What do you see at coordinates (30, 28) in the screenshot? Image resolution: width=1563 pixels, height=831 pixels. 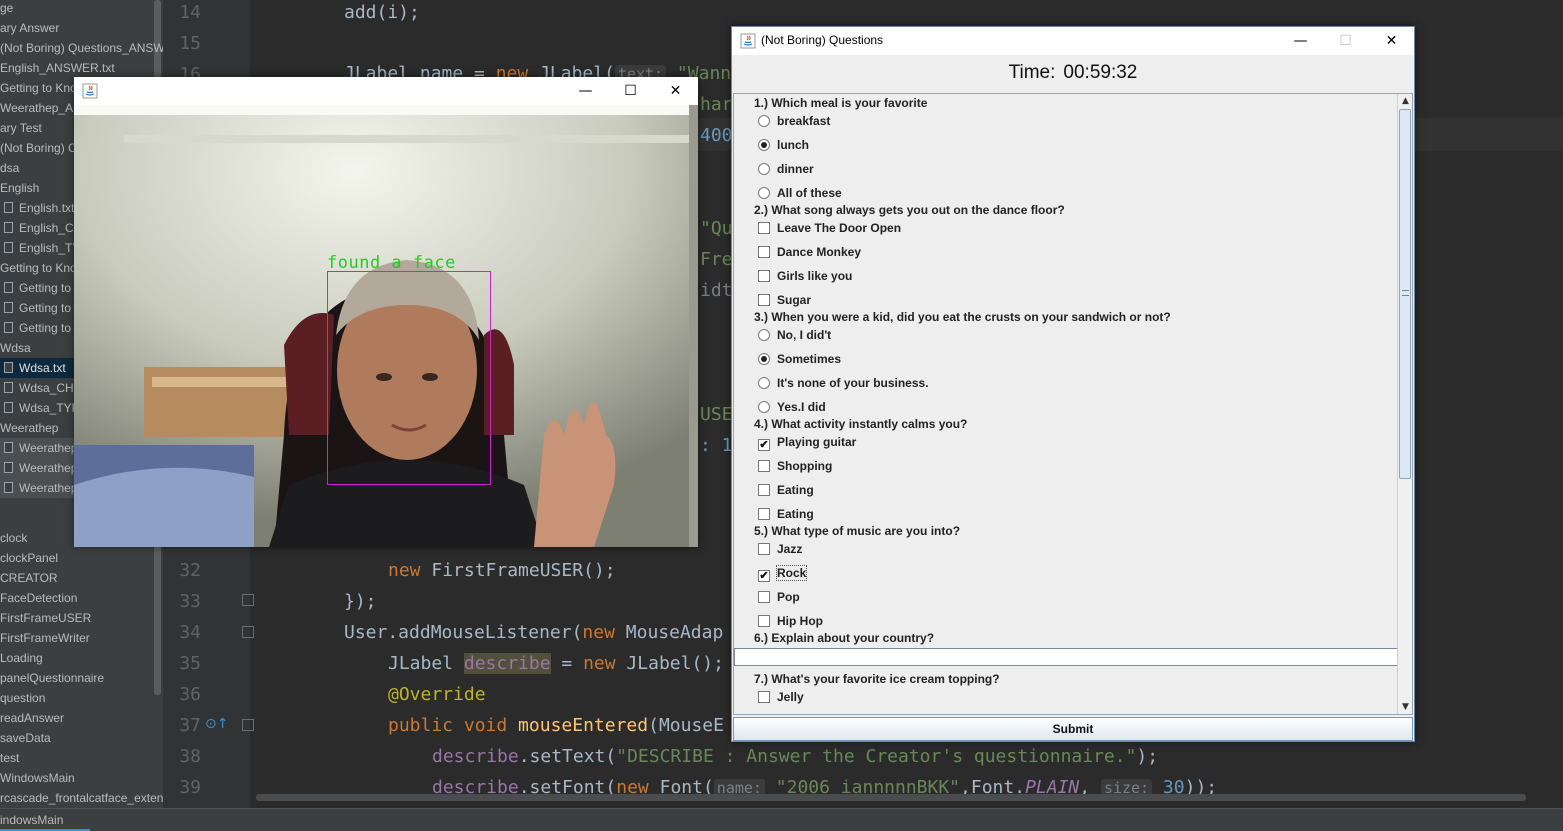 I see `tree-item-label: ary Answer` at bounding box center [30, 28].